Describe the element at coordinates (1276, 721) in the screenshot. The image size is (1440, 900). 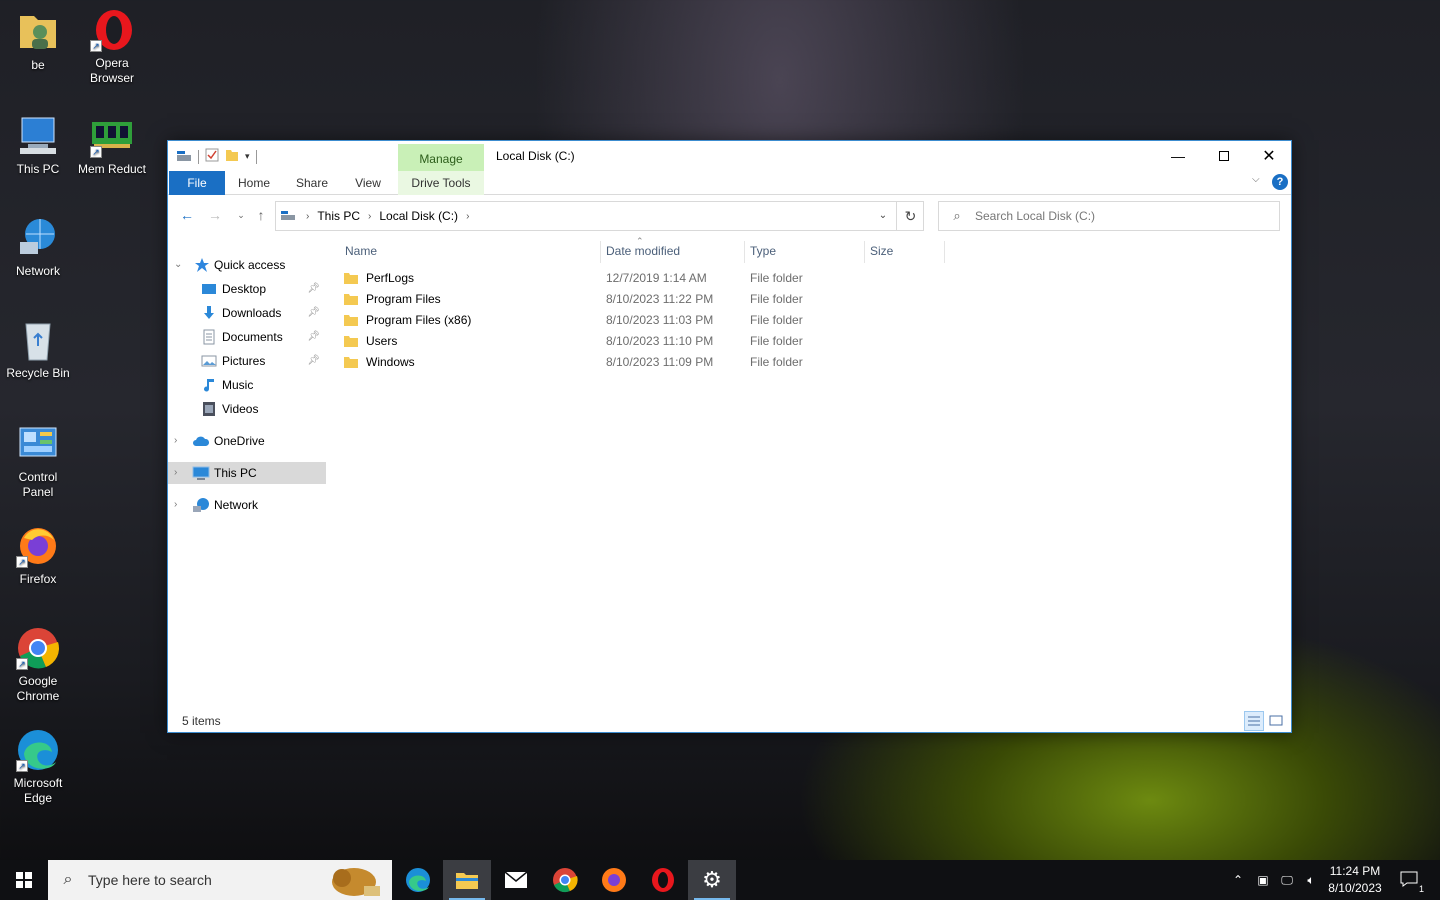
I see `large-icons-view-button` at that location.